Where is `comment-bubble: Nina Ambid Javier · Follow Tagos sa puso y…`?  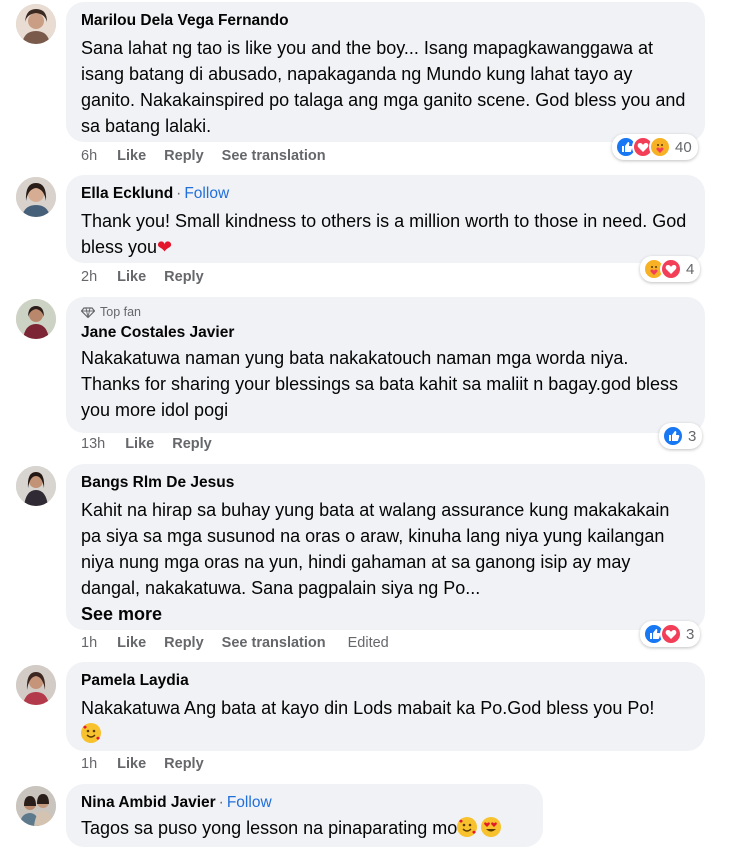 comment-bubble: Nina Ambid Javier · Follow Tagos sa puso y… is located at coordinates (304, 815).